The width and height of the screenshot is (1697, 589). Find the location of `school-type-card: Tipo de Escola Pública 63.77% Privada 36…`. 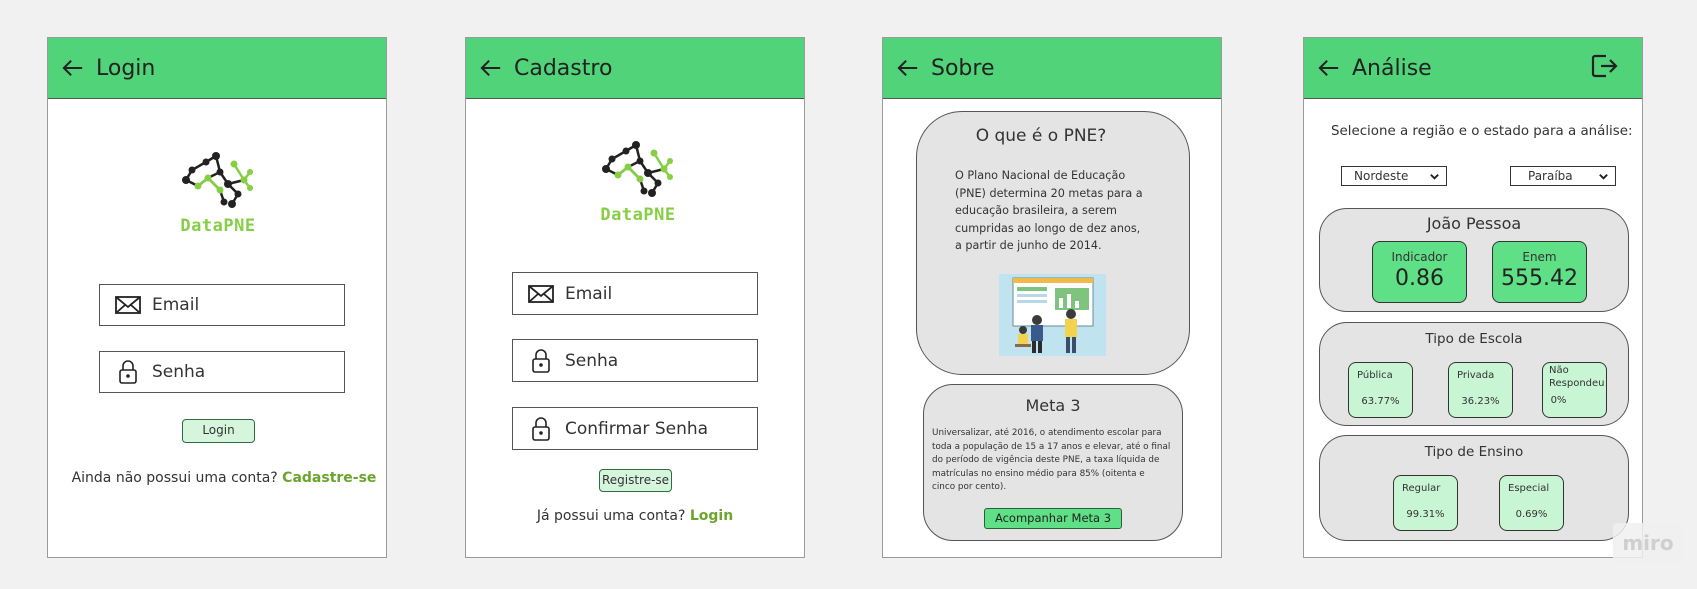

school-type-card: Tipo de Escola Pública 63.77% Privada 36… is located at coordinates (1474, 374).